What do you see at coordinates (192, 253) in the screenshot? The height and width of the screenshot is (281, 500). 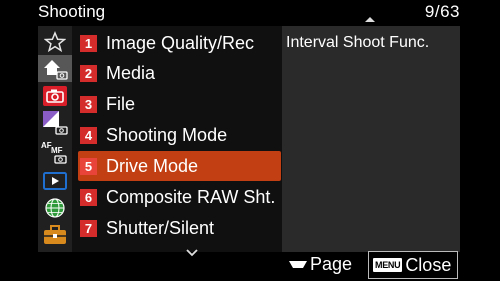 I see `scroll-down-arrow-icon` at bounding box center [192, 253].